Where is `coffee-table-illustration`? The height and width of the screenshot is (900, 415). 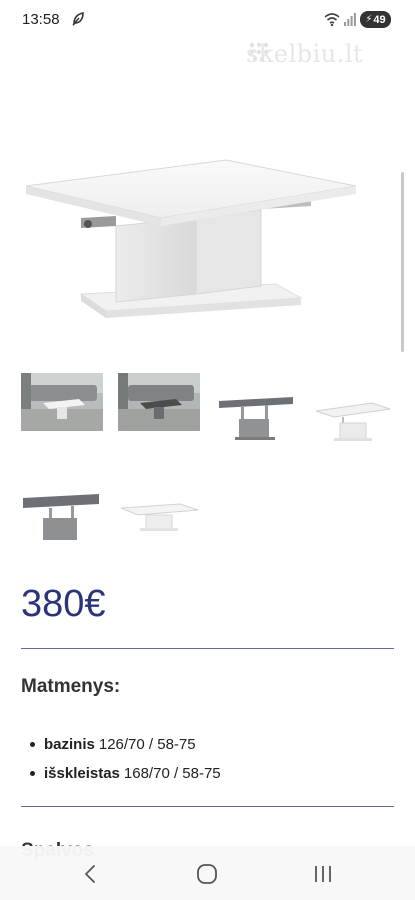
coffee-table-illustration is located at coordinates (191, 238).